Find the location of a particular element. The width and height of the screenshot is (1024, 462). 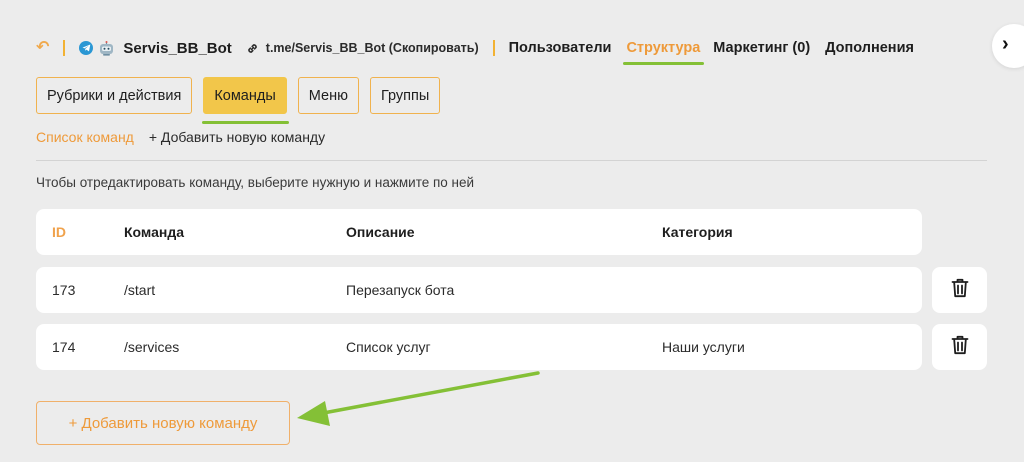

commands-subnav: Список команд + Добавить новую команду is located at coordinates (180, 137).